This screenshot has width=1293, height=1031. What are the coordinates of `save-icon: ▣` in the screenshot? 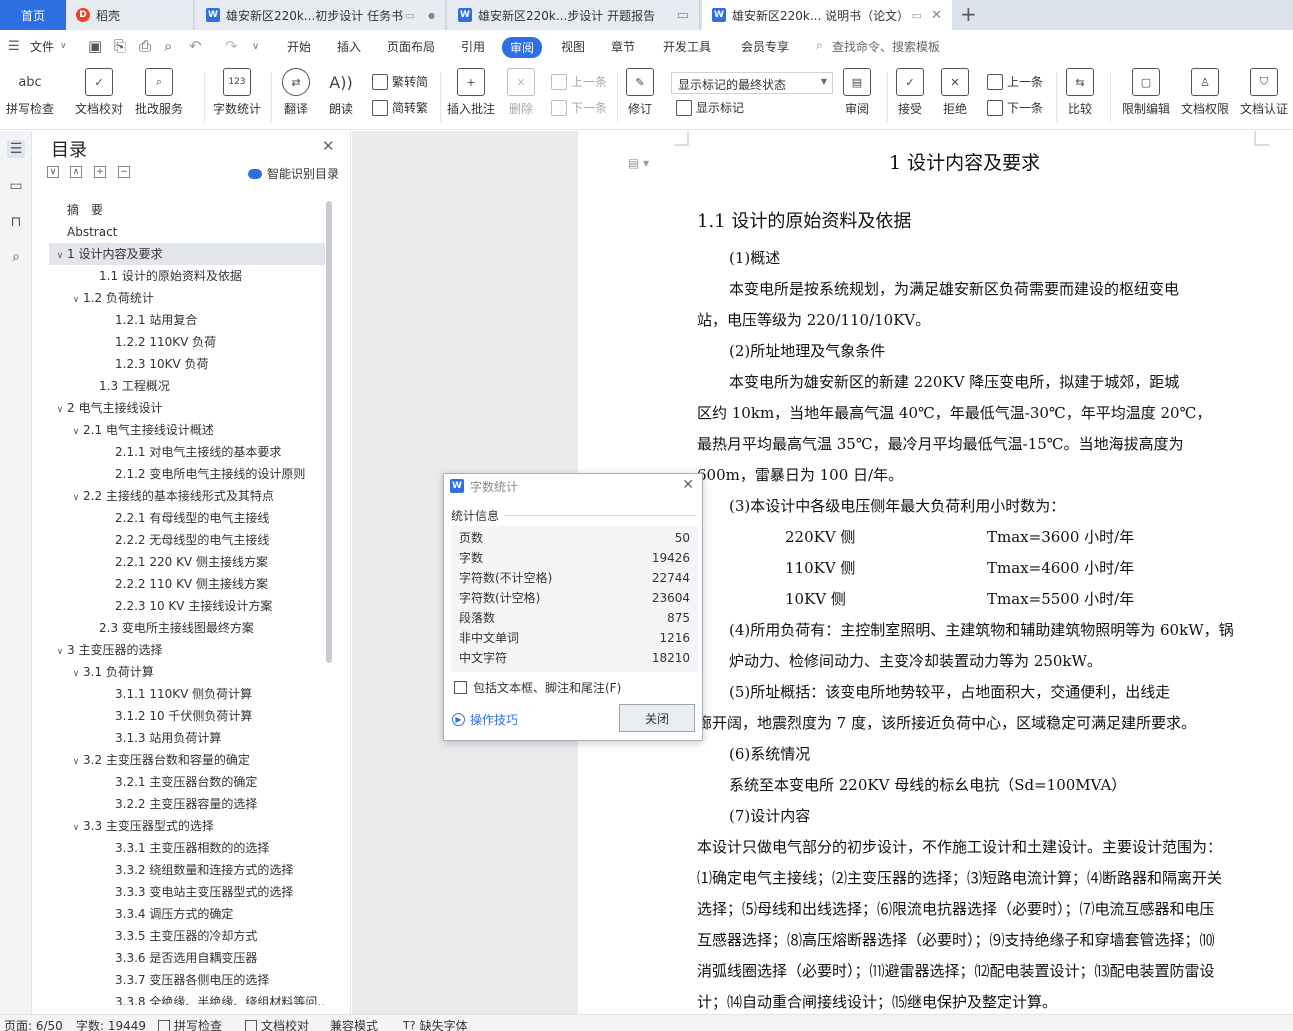 It's located at (95, 46).